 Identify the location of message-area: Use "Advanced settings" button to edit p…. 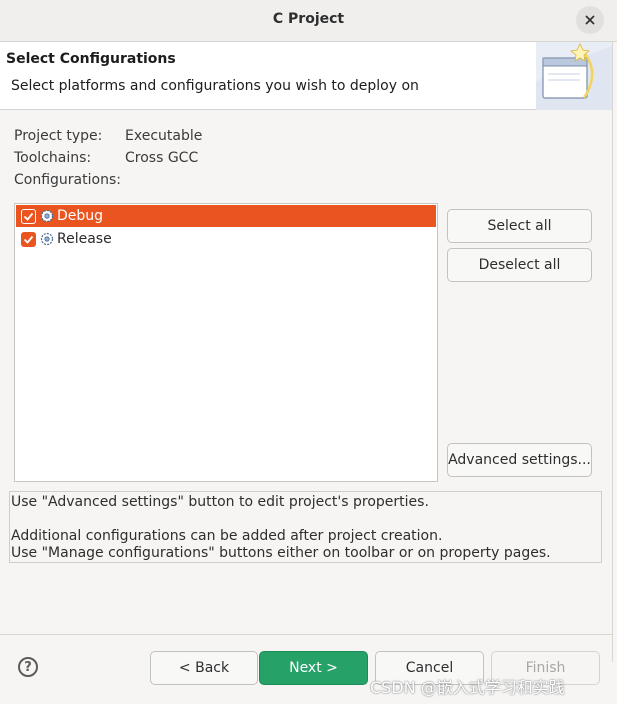
(305, 527).